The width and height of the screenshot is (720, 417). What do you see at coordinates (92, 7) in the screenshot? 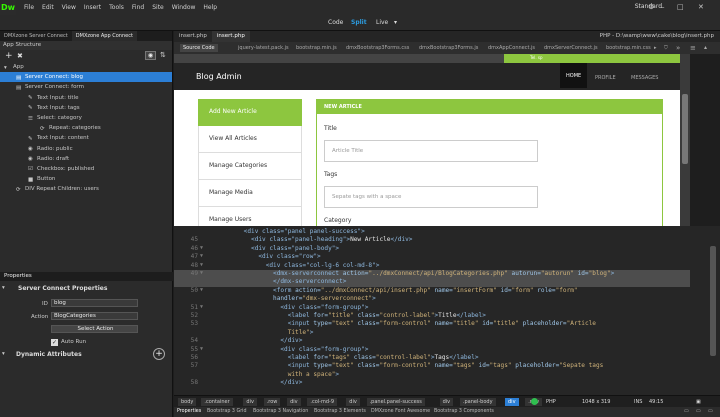
I see `menu-insert: Insert` at bounding box center [92, 7].